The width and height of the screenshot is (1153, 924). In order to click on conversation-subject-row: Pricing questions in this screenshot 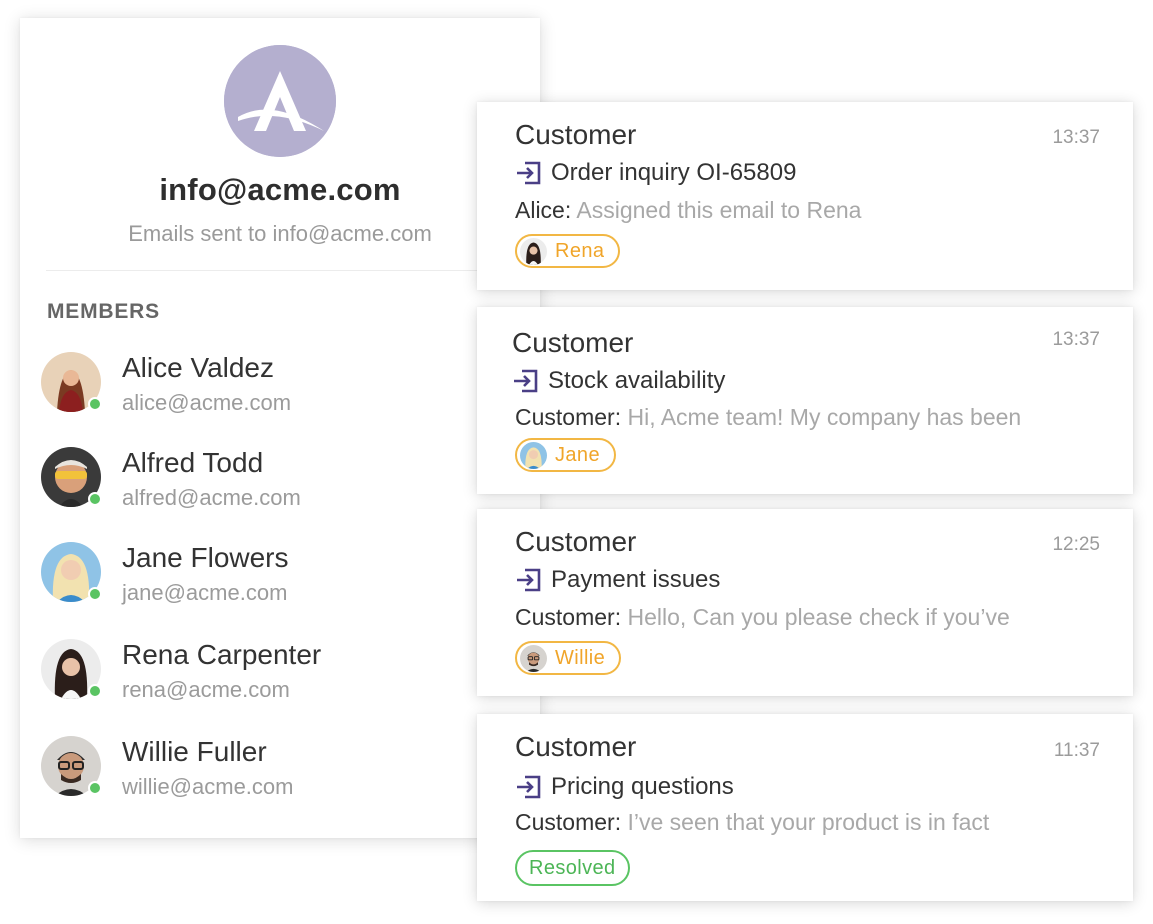, I will do `click(624, 788)`.